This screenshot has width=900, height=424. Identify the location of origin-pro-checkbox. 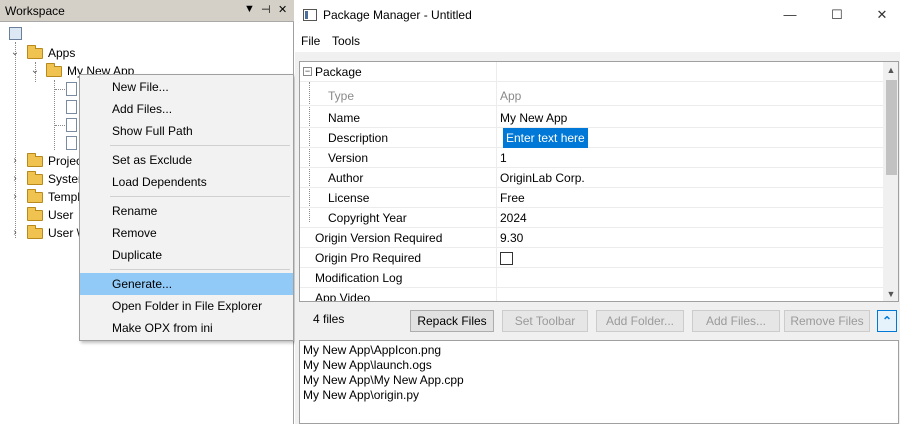
(506, 258).